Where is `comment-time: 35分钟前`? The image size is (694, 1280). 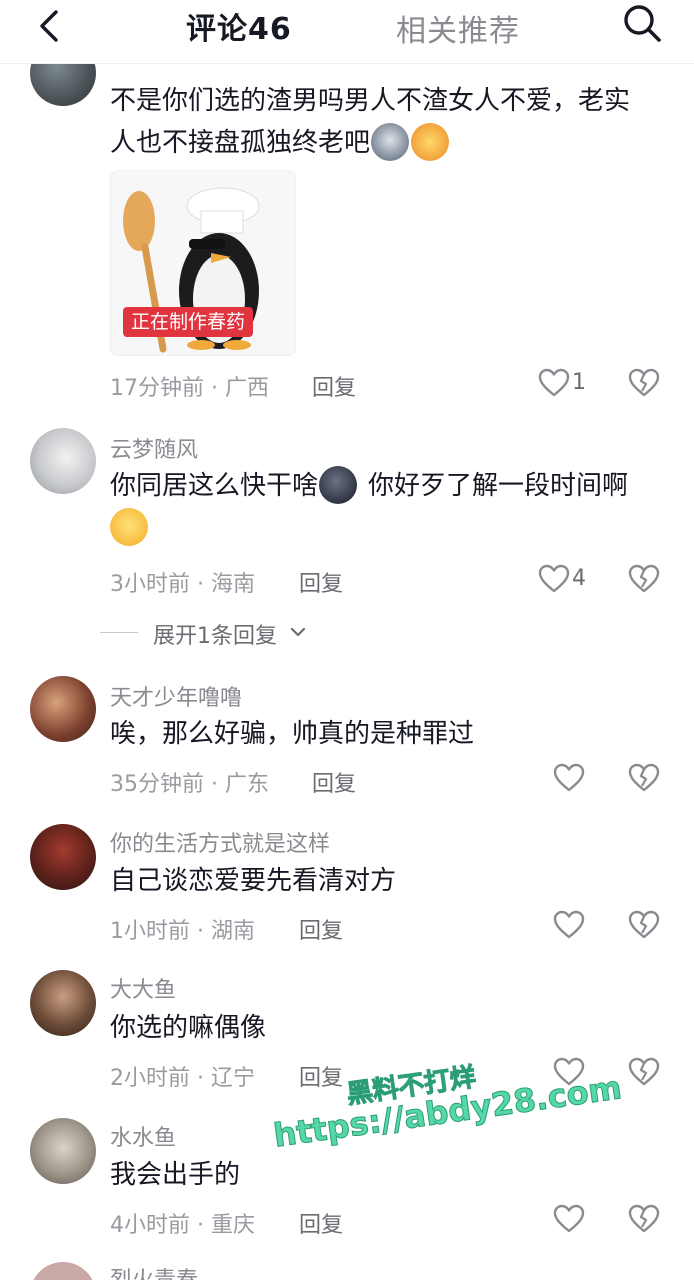 comment-time: 35分钟前 is located at coordinates (157, 784).